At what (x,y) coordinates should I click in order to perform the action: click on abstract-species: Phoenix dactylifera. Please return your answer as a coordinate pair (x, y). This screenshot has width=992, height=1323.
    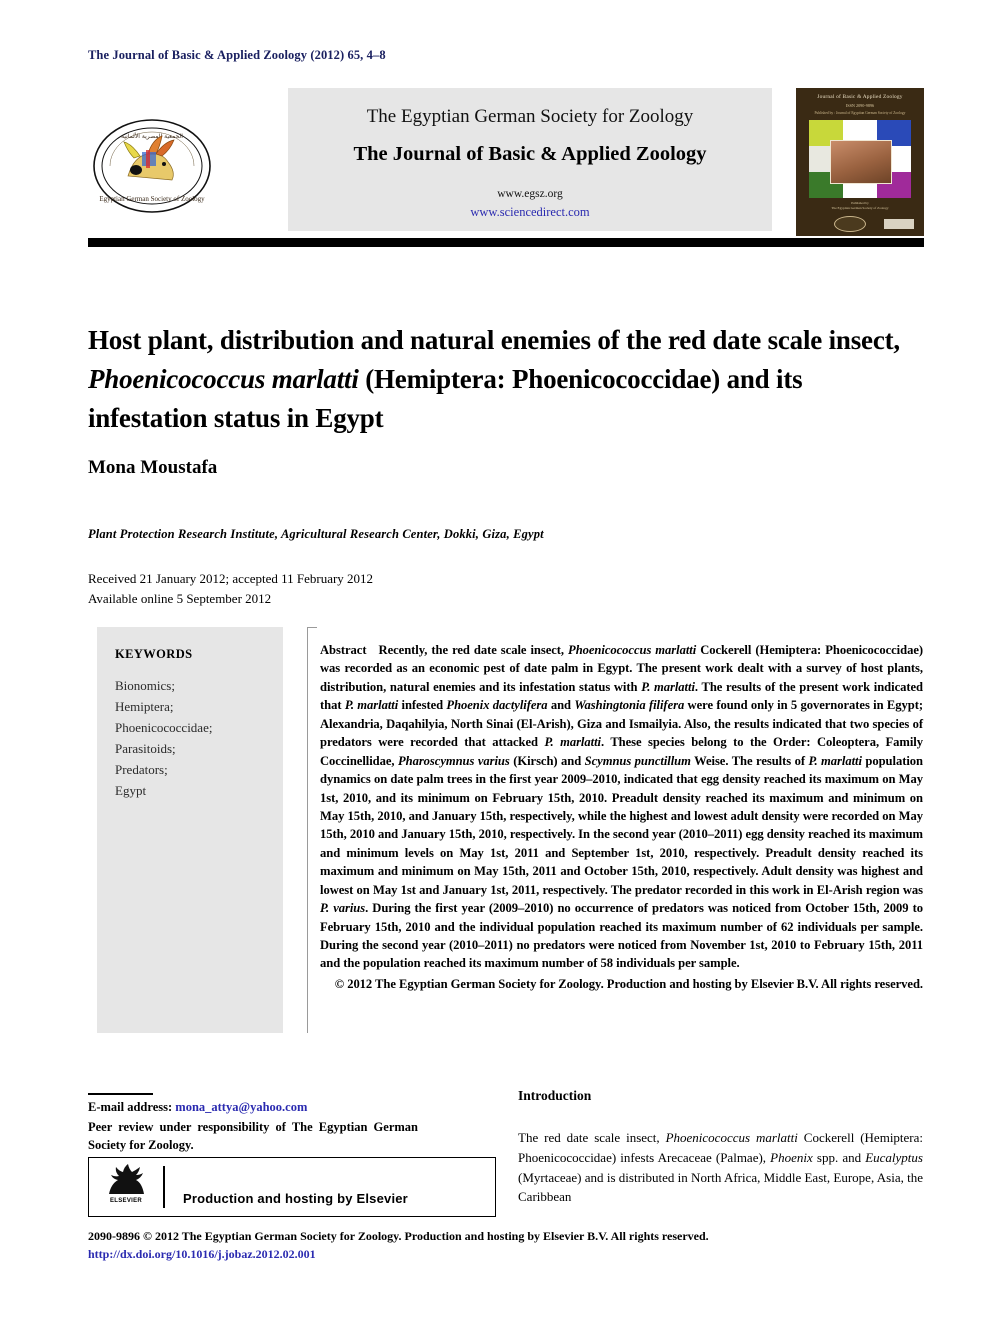
    Looking at the image, I should click on (497, 705).